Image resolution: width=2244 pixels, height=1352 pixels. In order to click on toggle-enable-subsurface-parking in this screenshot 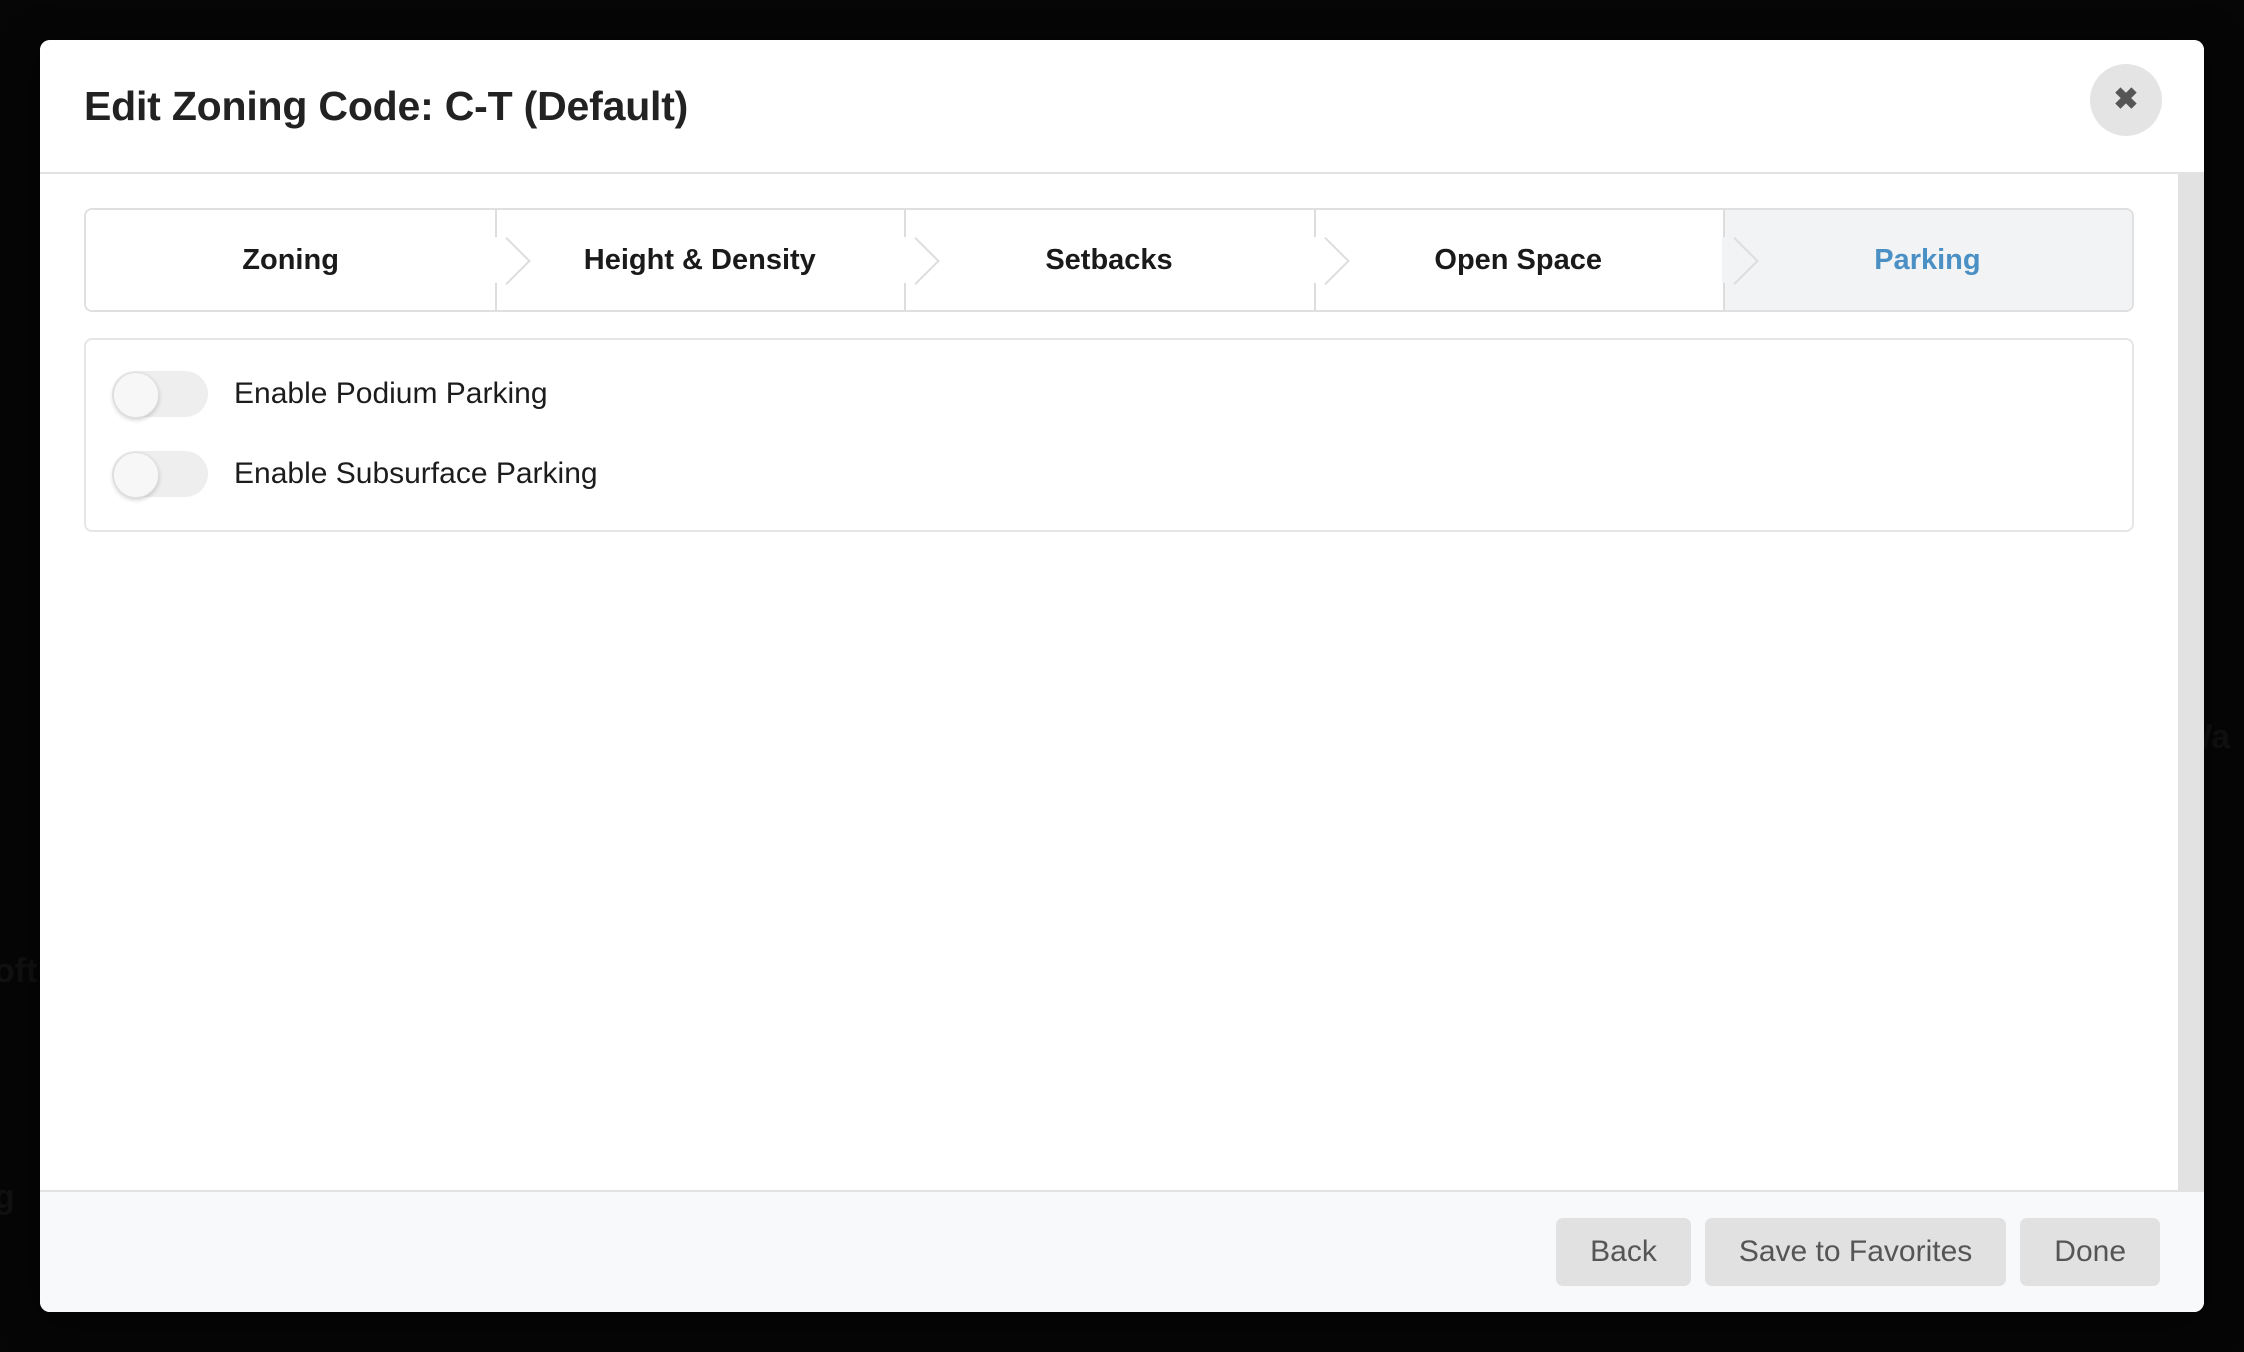, I will do `click(160, 474)`.